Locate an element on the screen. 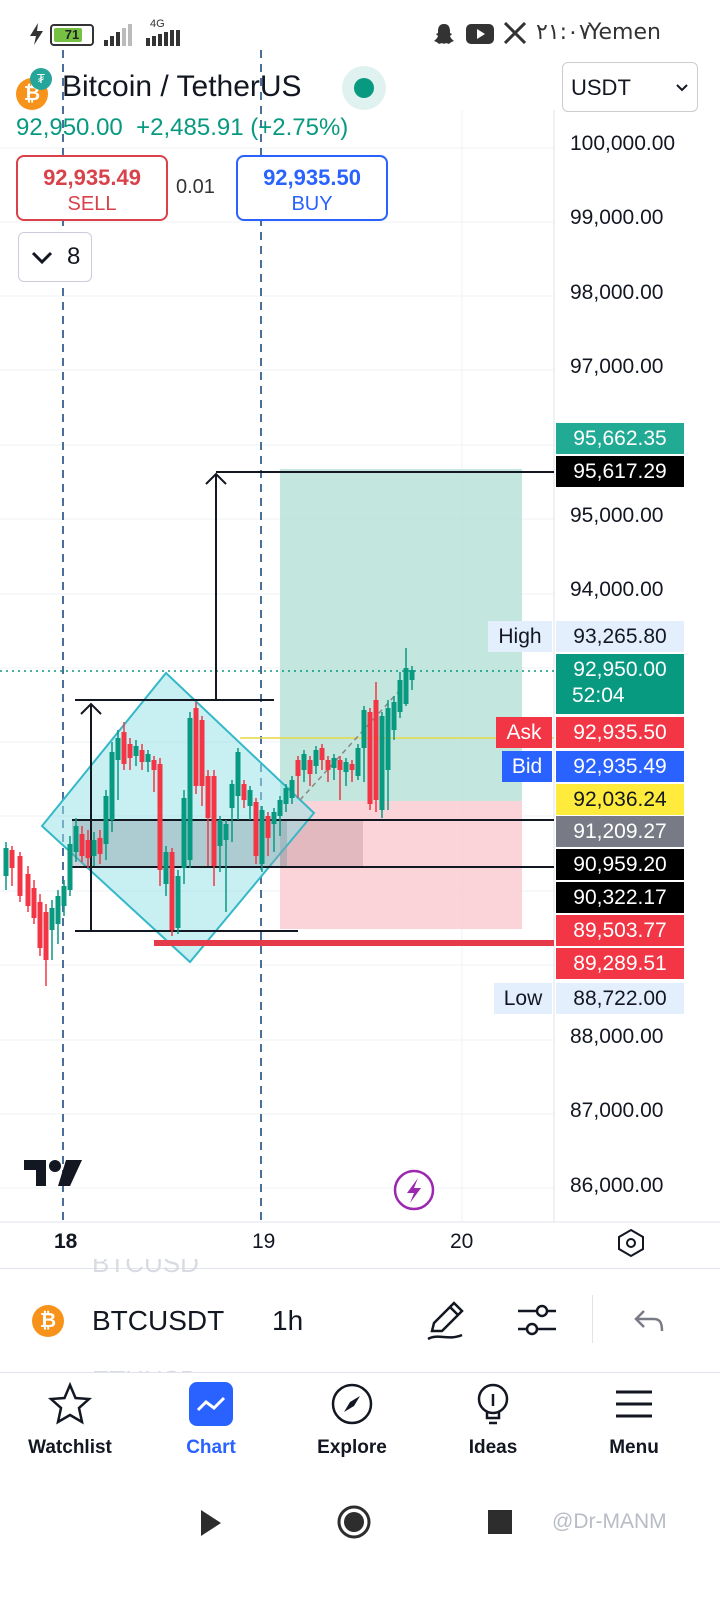  indicators-collapse-button: 8 is located at coordinates (55, 257).